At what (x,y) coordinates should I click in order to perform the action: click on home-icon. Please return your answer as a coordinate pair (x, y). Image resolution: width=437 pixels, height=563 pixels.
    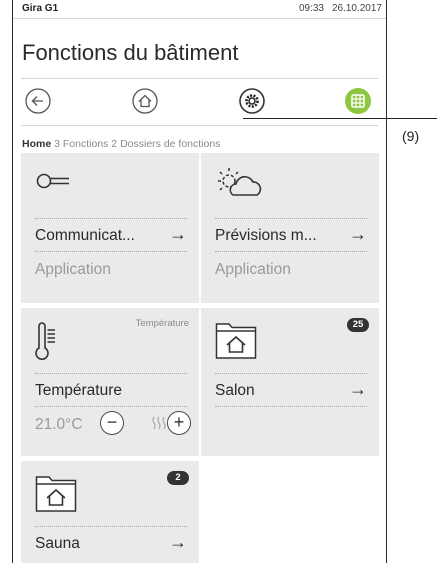
    Looking at the image, I should click on (145, 101).